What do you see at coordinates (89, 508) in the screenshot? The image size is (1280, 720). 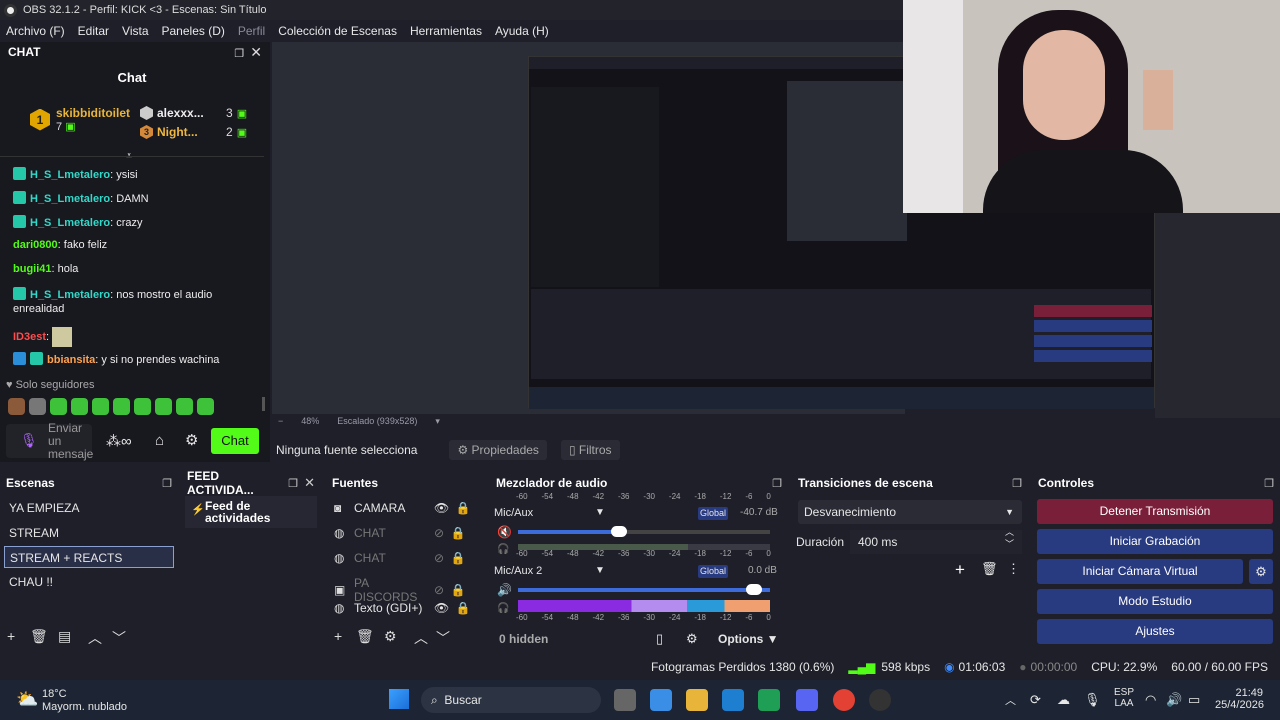 I see `scene-item: YA EMPIEZA` at bounding box center [89, 508].